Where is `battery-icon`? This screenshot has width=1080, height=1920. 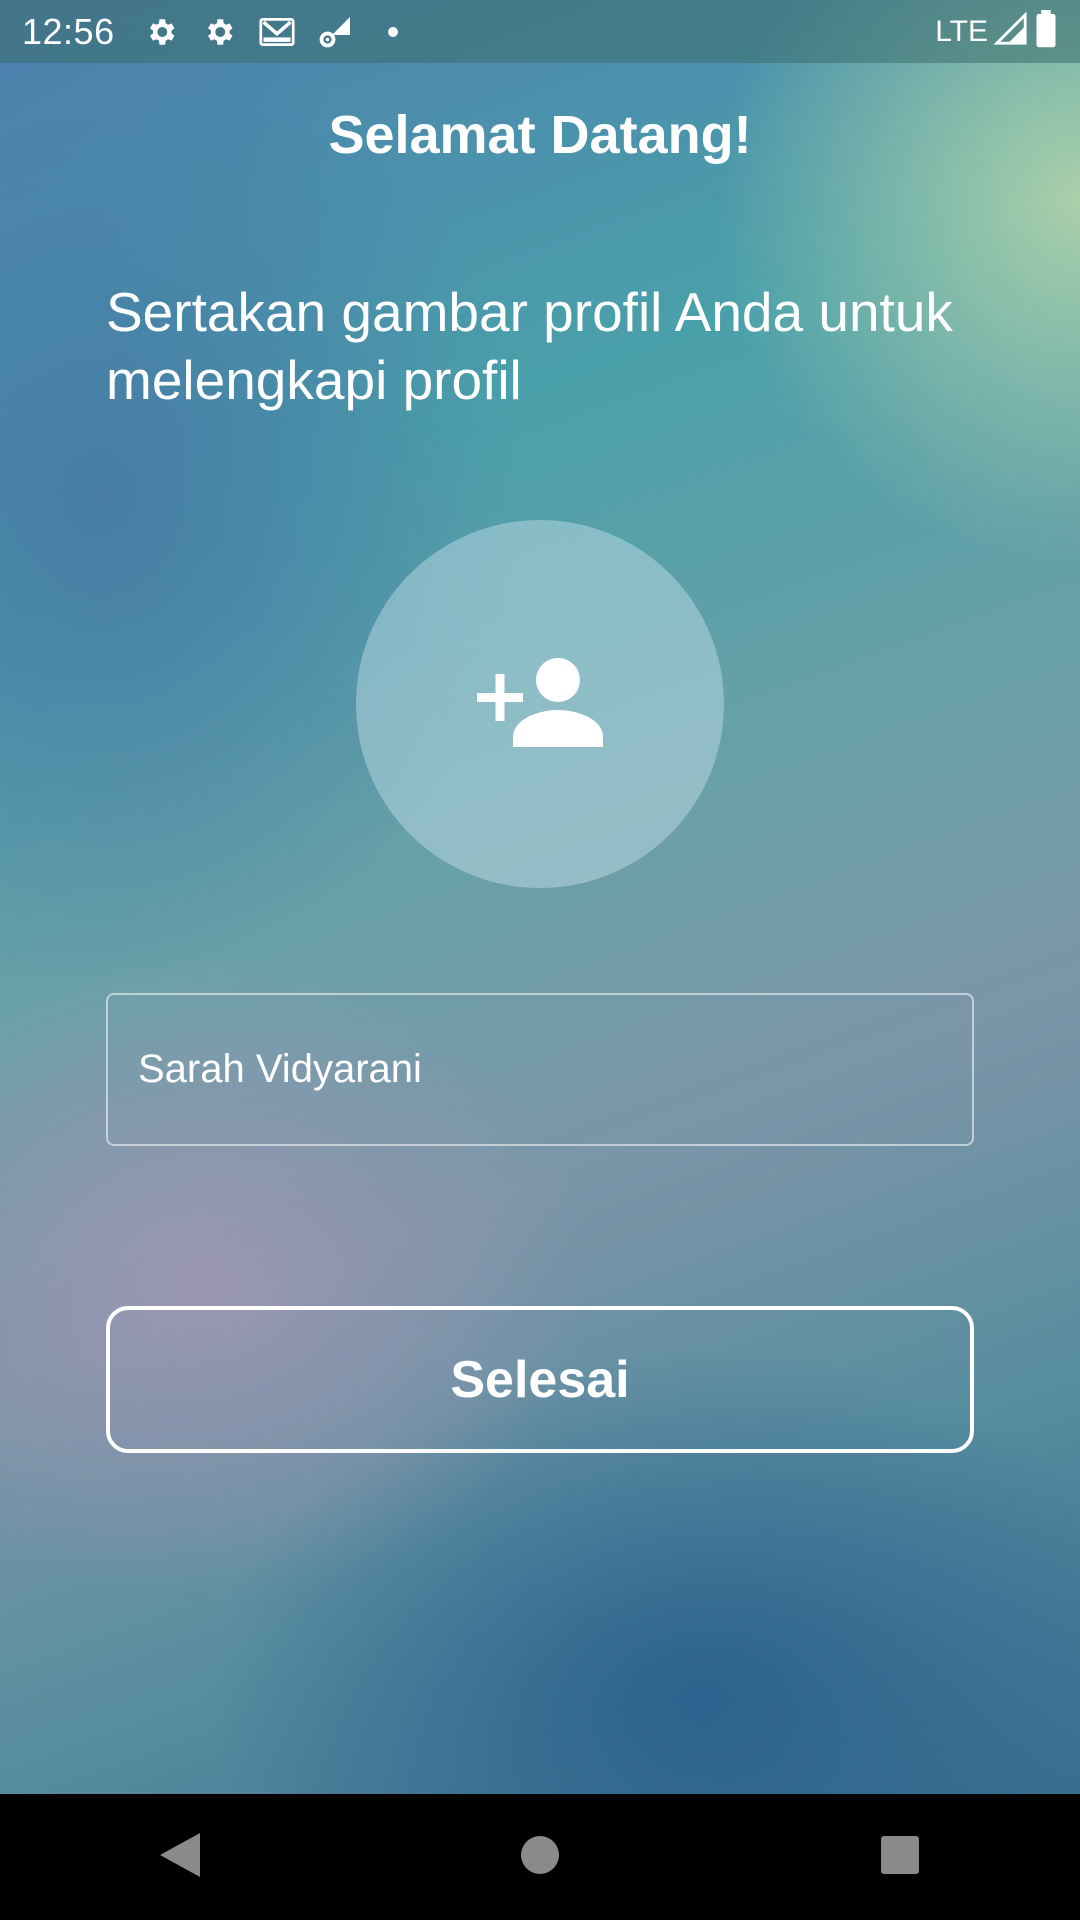 battery-icon is located at coordinates (1046, 31).